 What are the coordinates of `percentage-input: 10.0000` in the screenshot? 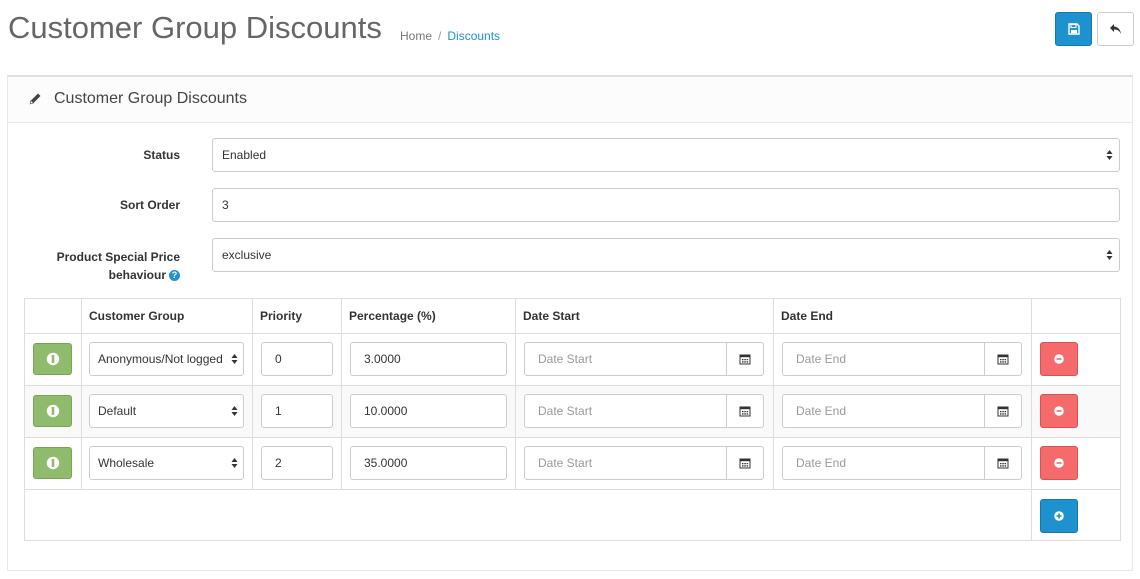 It's located at (428, 411).